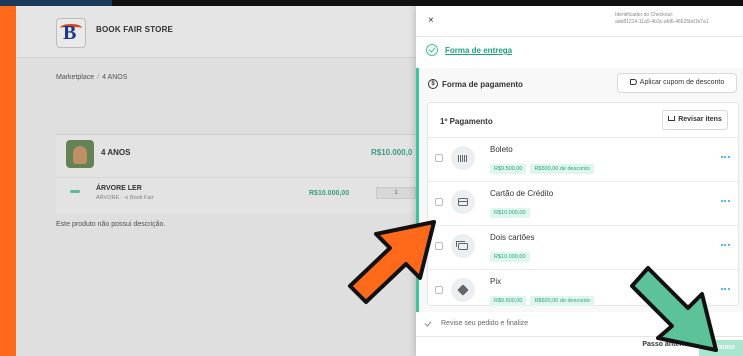 This screenshot has height=356, width=743. What do you see at coordinates (482, 84) in the screenshot?
I see `payment-section-title: Forma de pagamento` at bounding box center [482, 84].